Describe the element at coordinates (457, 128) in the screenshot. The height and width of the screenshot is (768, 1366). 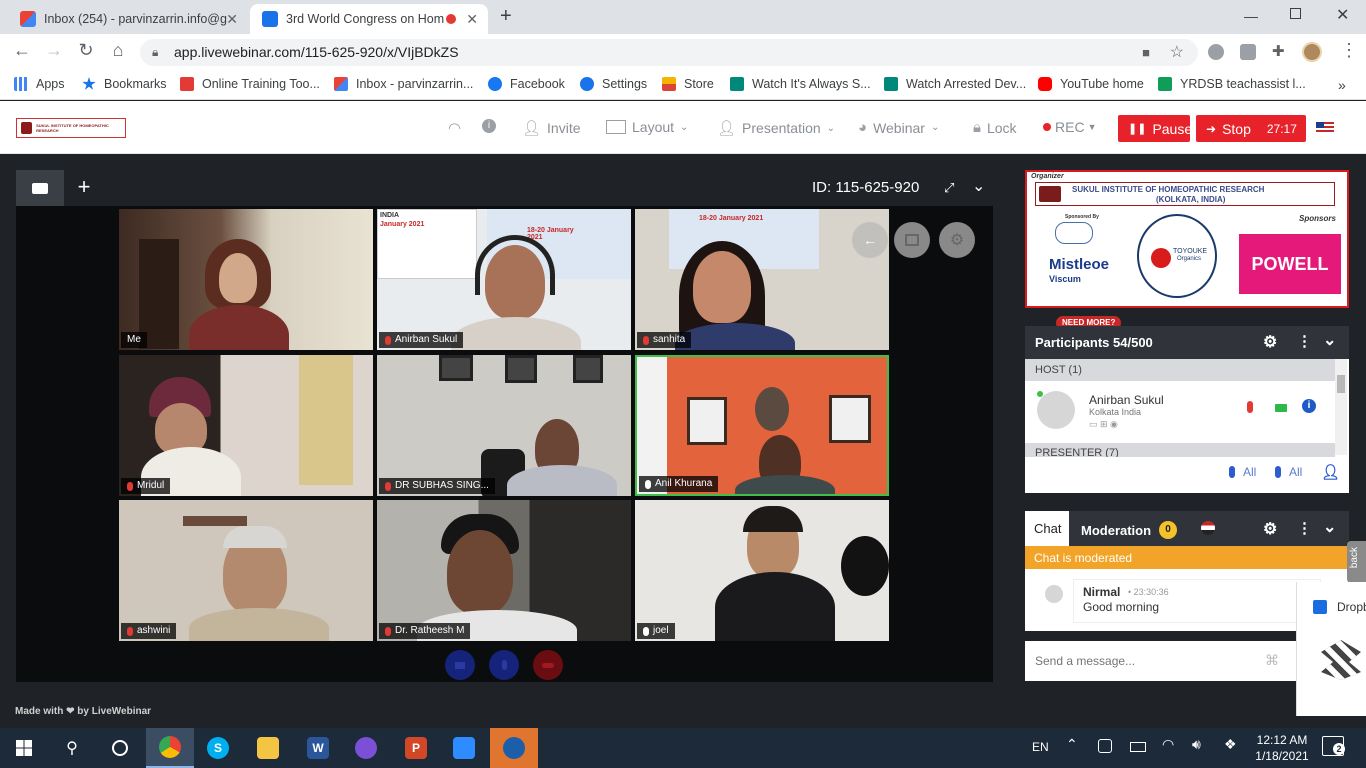
I see `wifi-status: ◠` at that location.